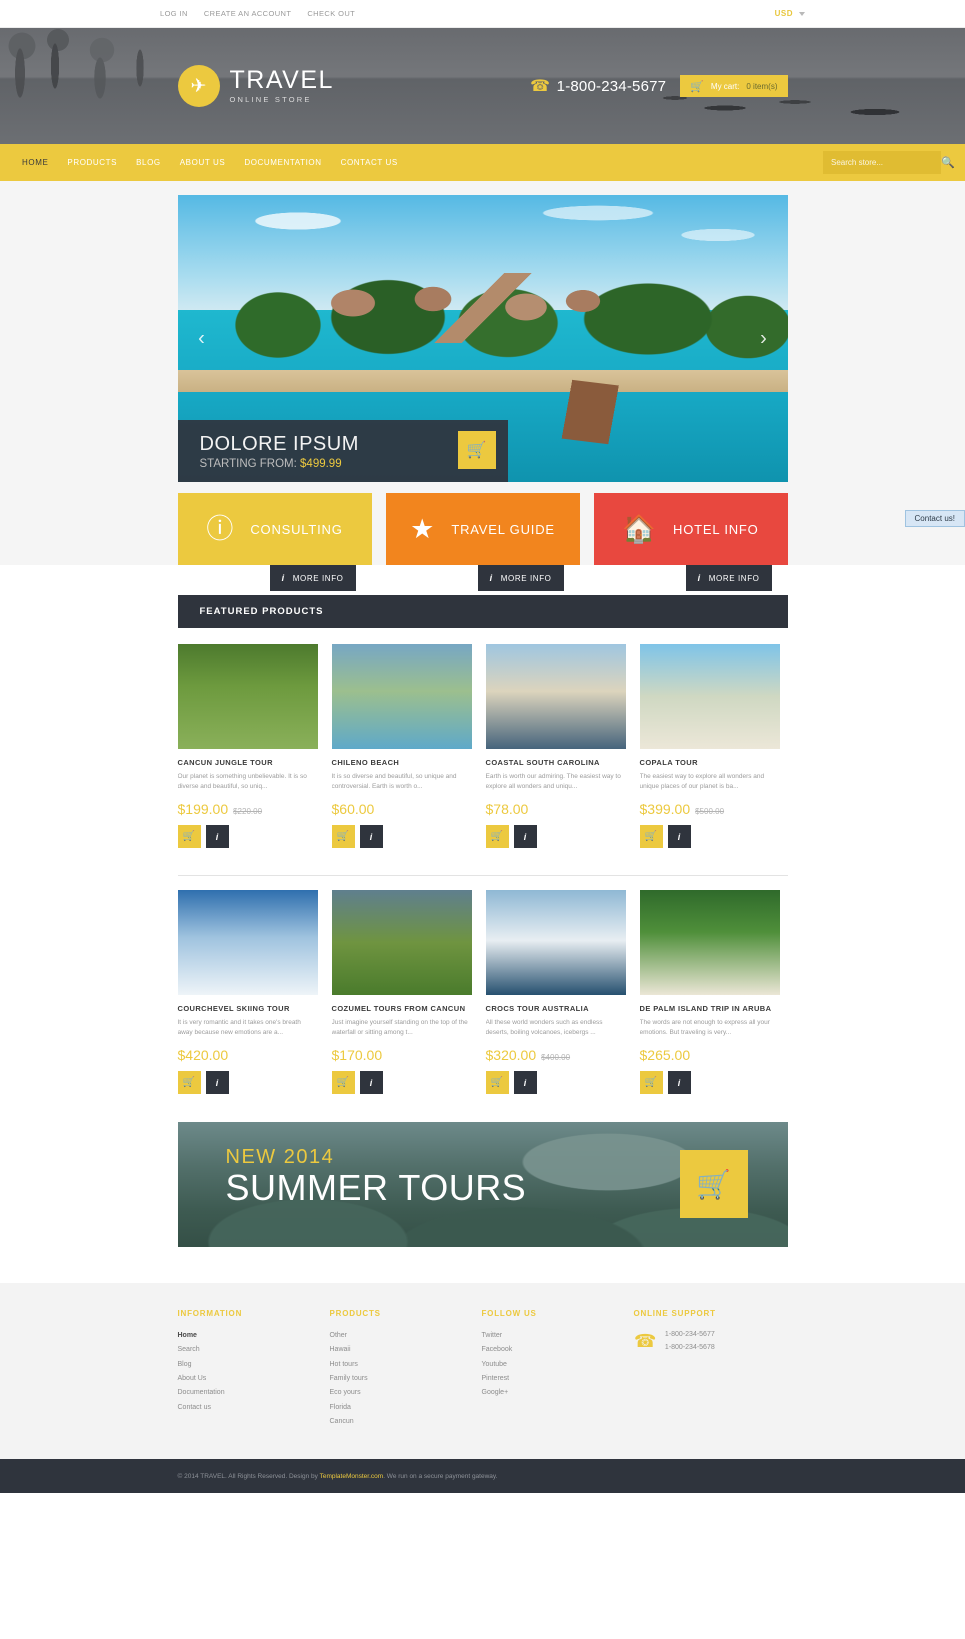 Image resolution: width=965 pixels, height=1639 pixels. I want to click on nav-item-blog: BLOG, so click(148, 162).